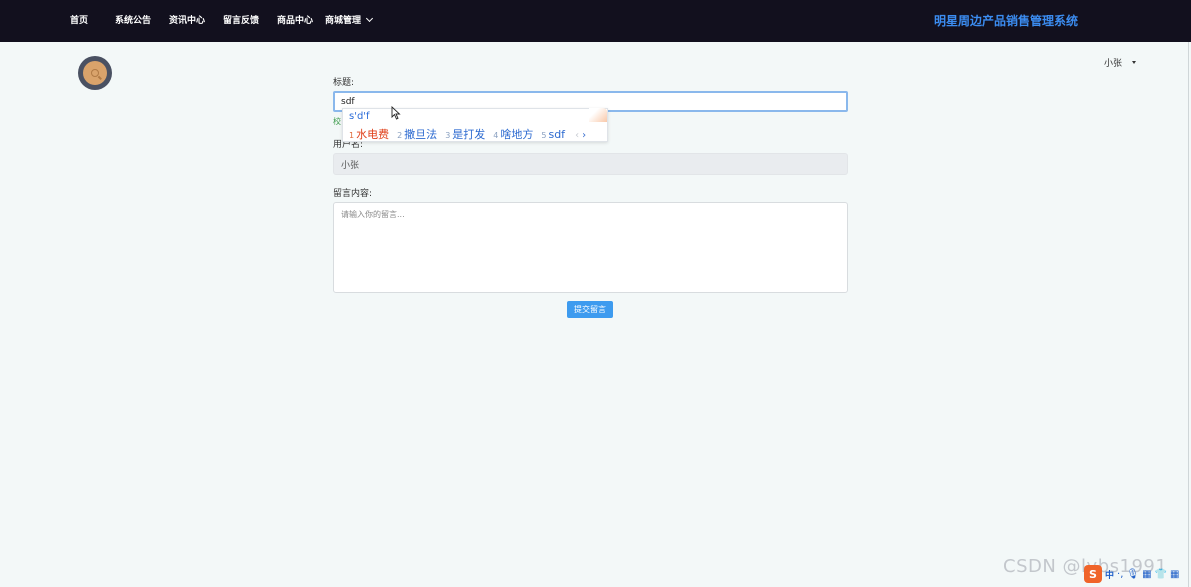  I want to click on skin-icon: 👕, so click(1161, 574).